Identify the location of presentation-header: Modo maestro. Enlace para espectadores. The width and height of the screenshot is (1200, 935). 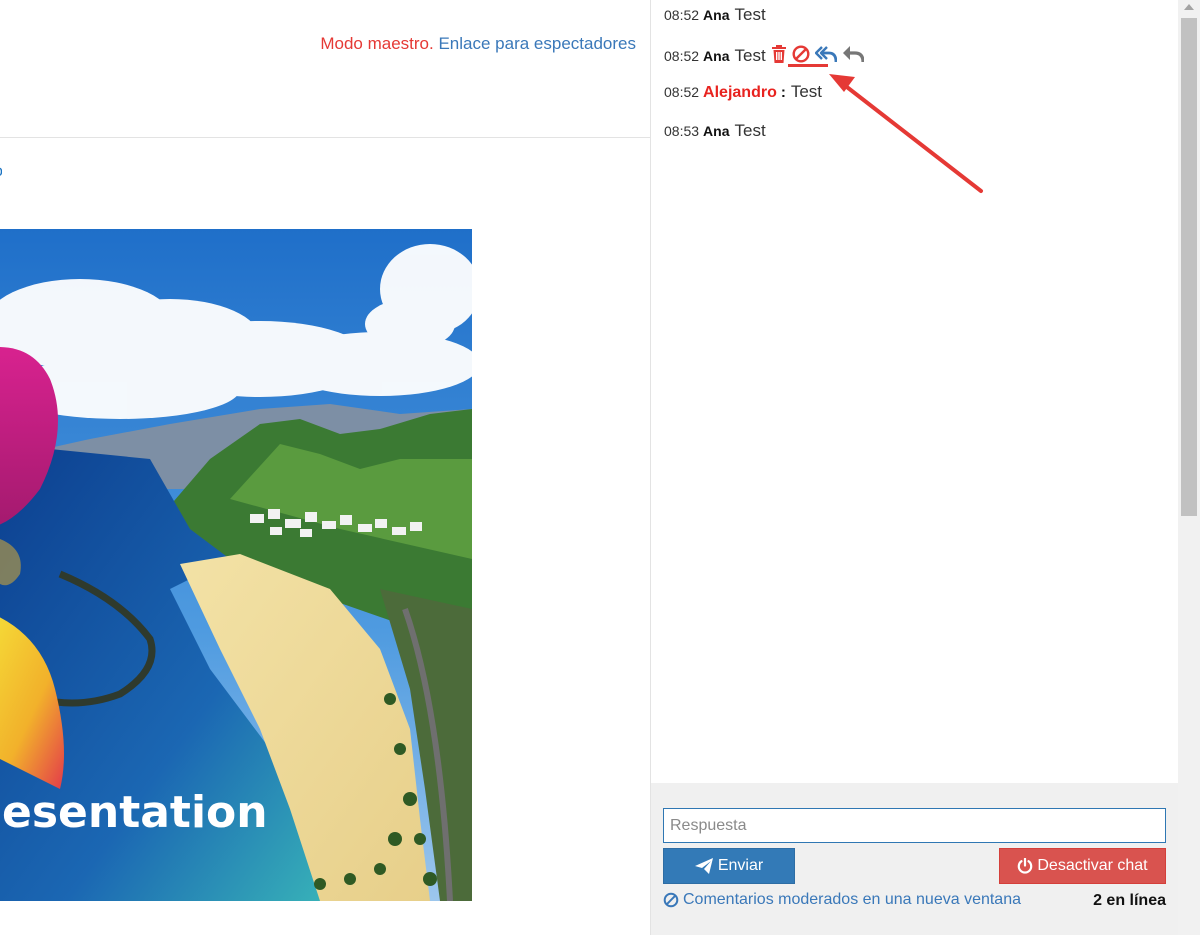
(325, 69).